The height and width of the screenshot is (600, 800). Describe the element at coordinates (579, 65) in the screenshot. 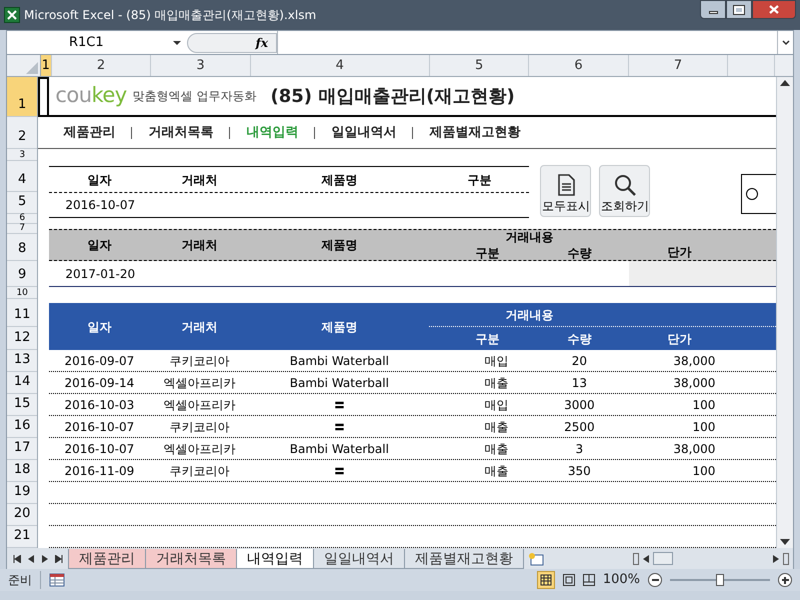

I see `column-header: 6` at that location.